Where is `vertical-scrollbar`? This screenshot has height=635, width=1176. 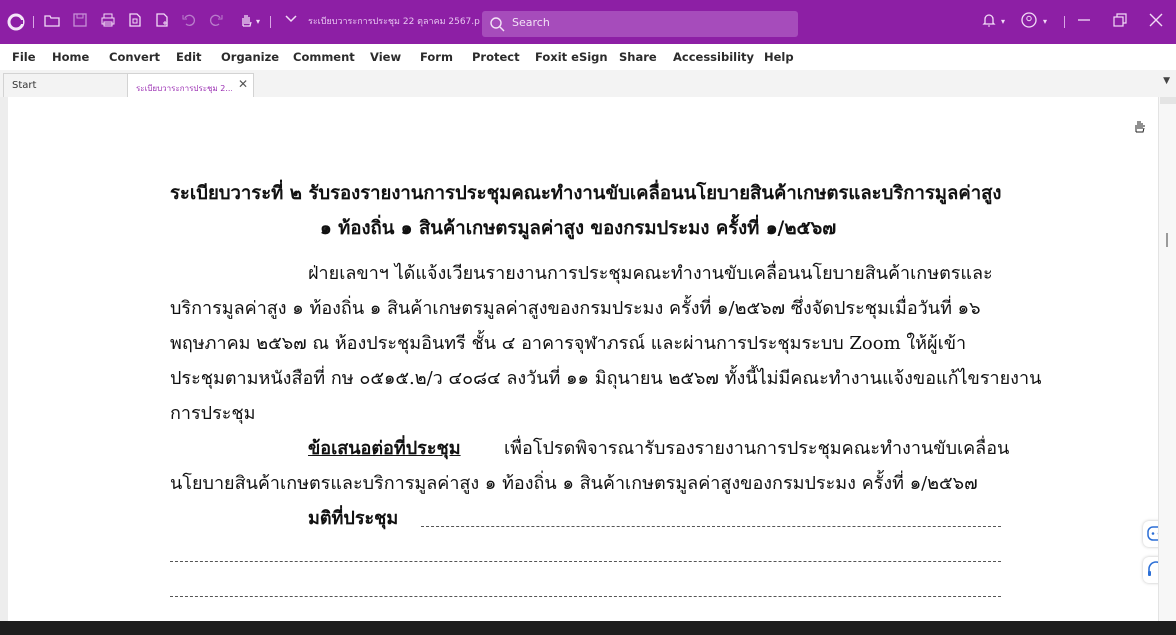
vertical-scrollbar is located at coordinates (1167, 359).